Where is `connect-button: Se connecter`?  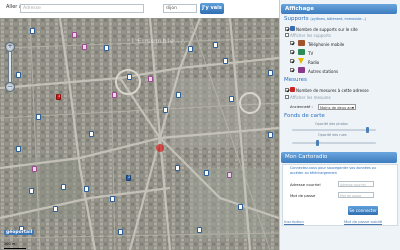
connect-button: Se connecter is located at coordinates (363, 210).